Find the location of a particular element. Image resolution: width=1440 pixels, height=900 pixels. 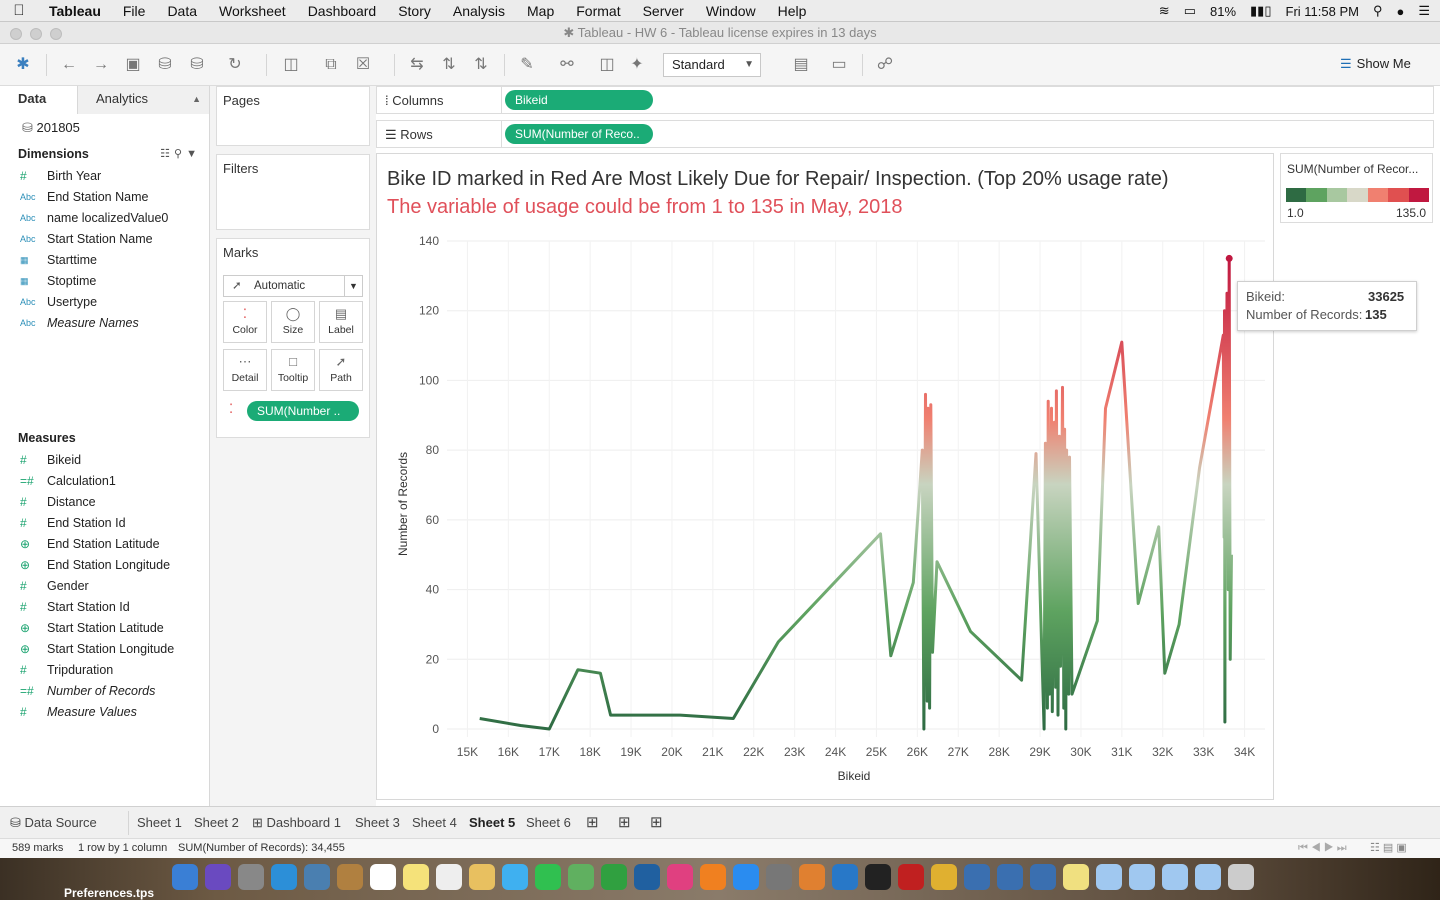

dimension-field: Abc Start Station Name is located at coordinates (104, 239).